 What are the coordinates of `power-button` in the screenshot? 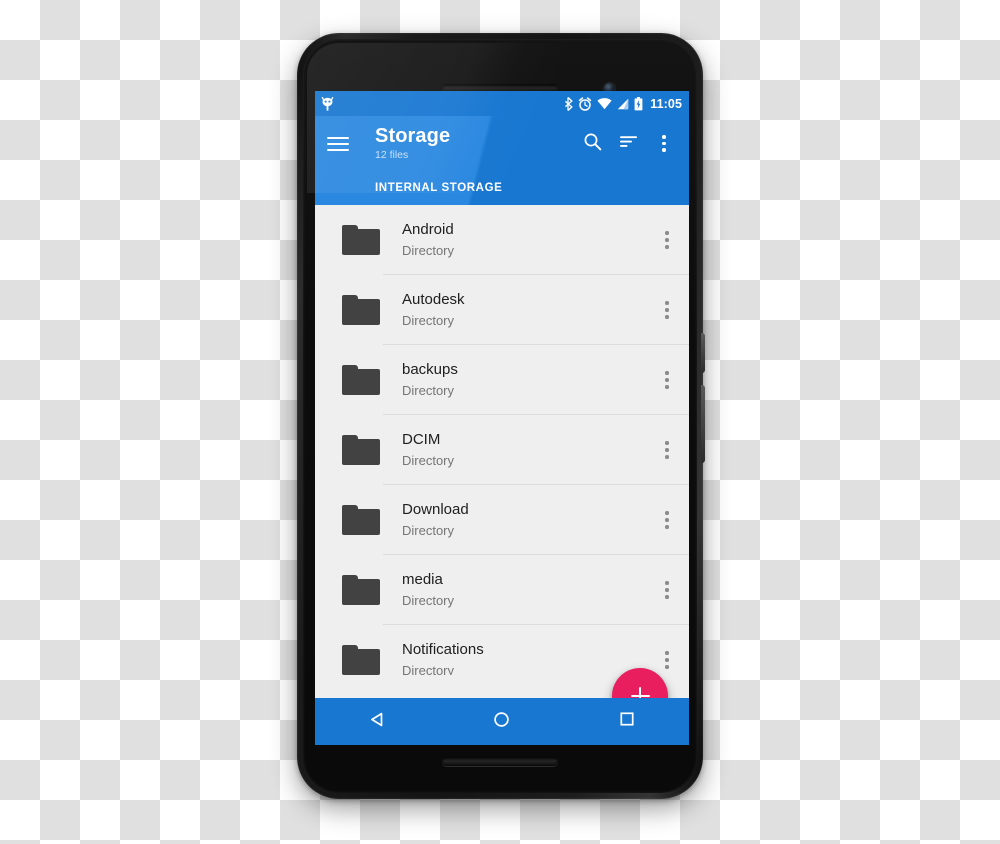 It's located at (703, 353).